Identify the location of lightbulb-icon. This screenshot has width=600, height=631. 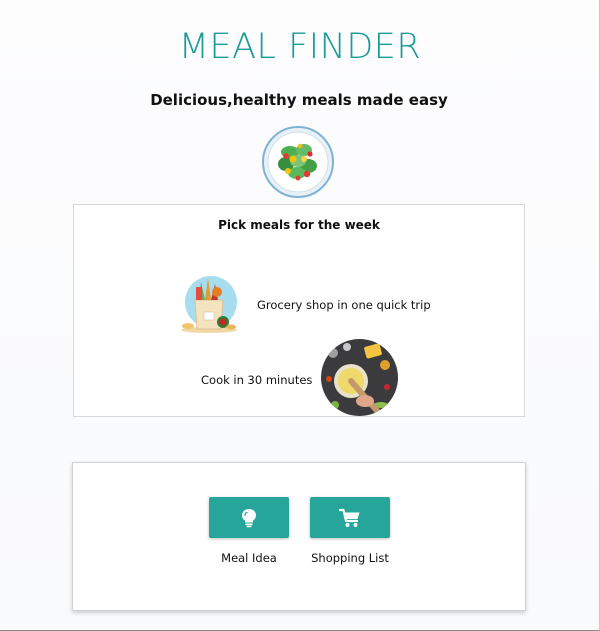
(249, 517).